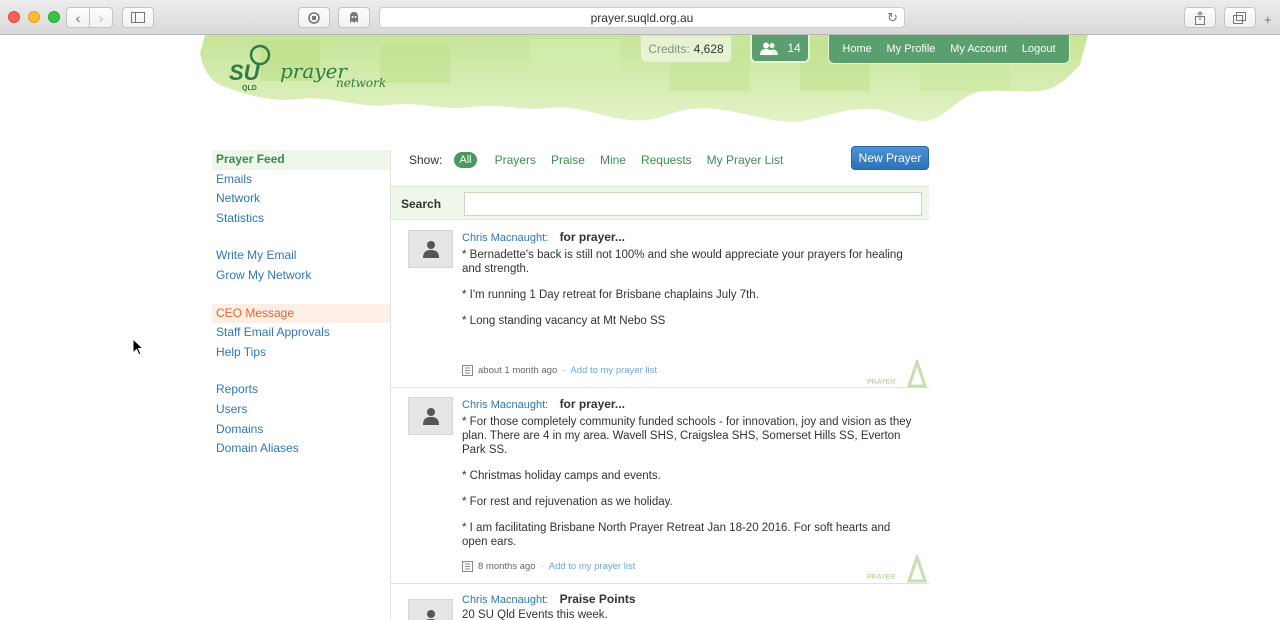 The image size is (1280, 620). Describe the element at coordinates (548, 566) in the screenshot. I see `post-meta: 8 months ago · Add to my prayer list` at that location.